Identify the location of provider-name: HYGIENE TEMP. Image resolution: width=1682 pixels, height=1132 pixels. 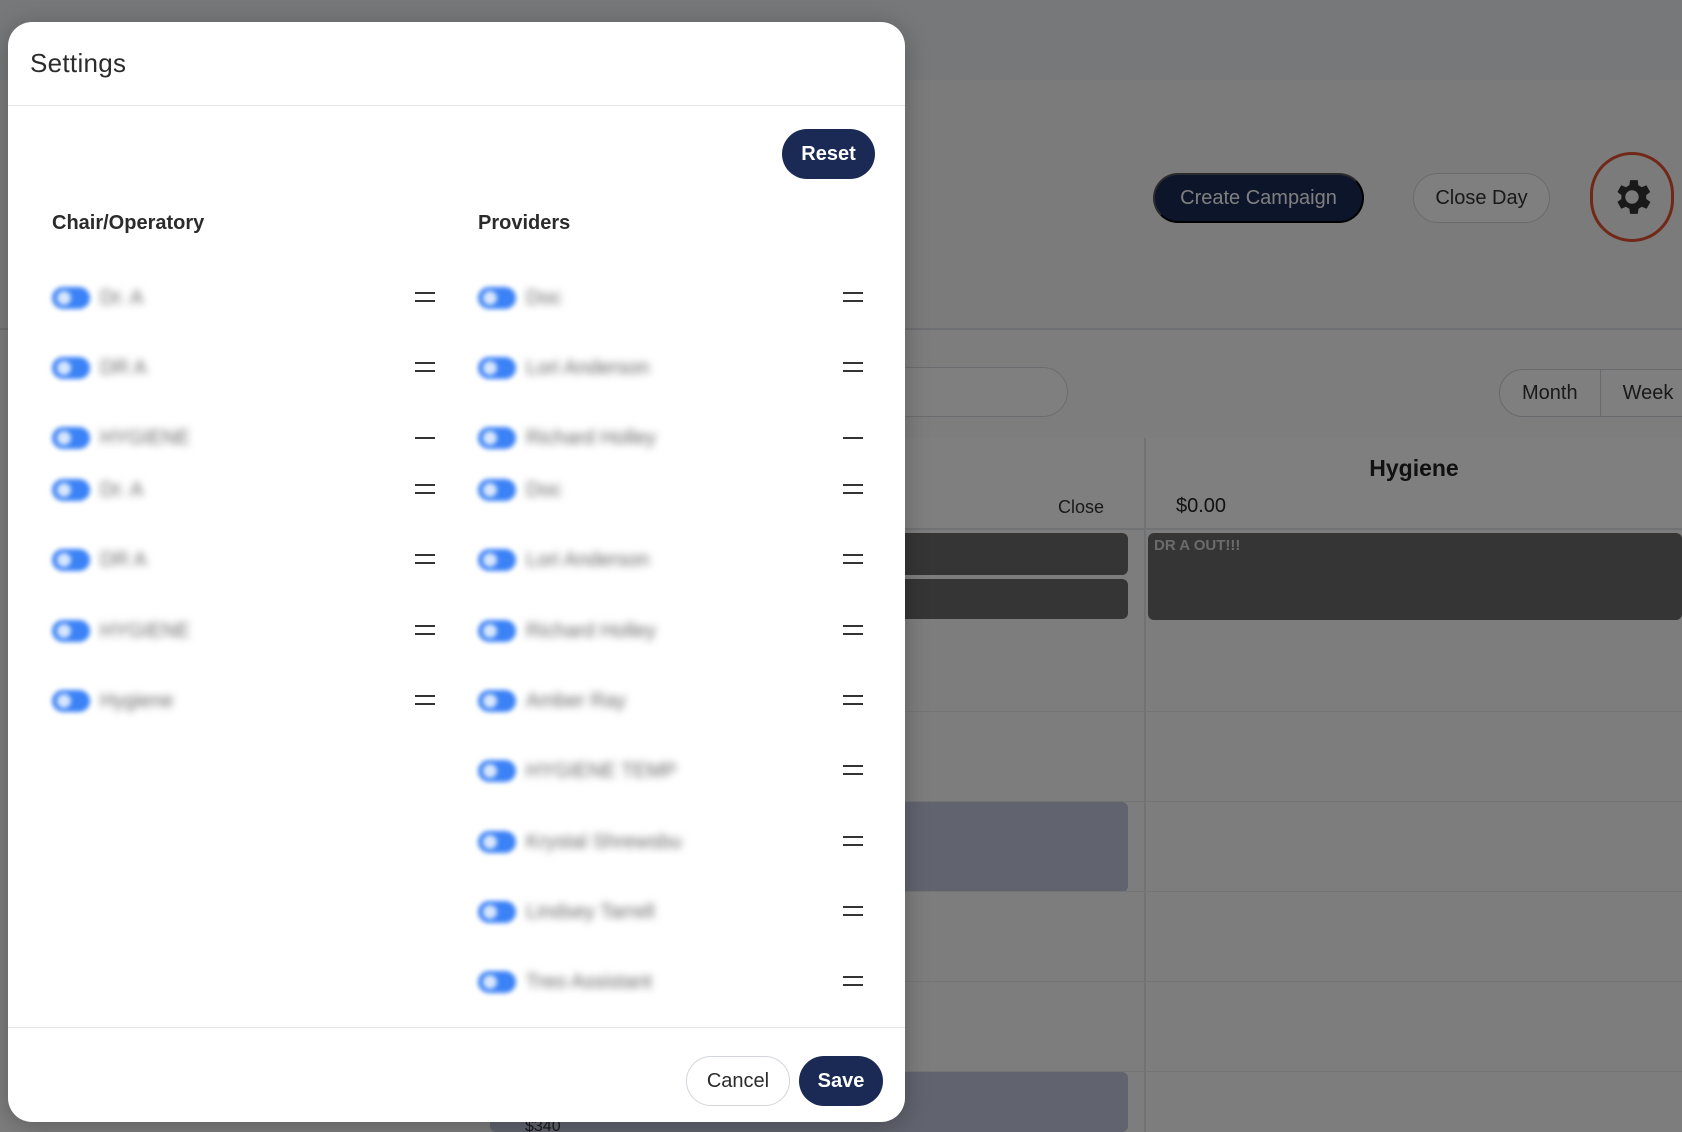
(601, 771).